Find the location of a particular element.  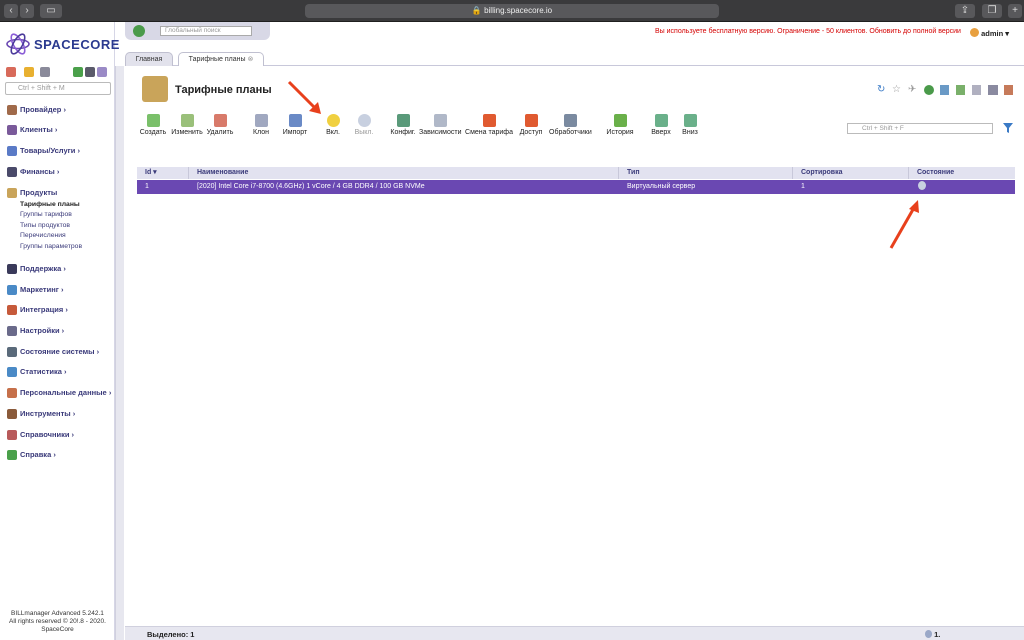

delete-icon is located at coordinates (220, 120).